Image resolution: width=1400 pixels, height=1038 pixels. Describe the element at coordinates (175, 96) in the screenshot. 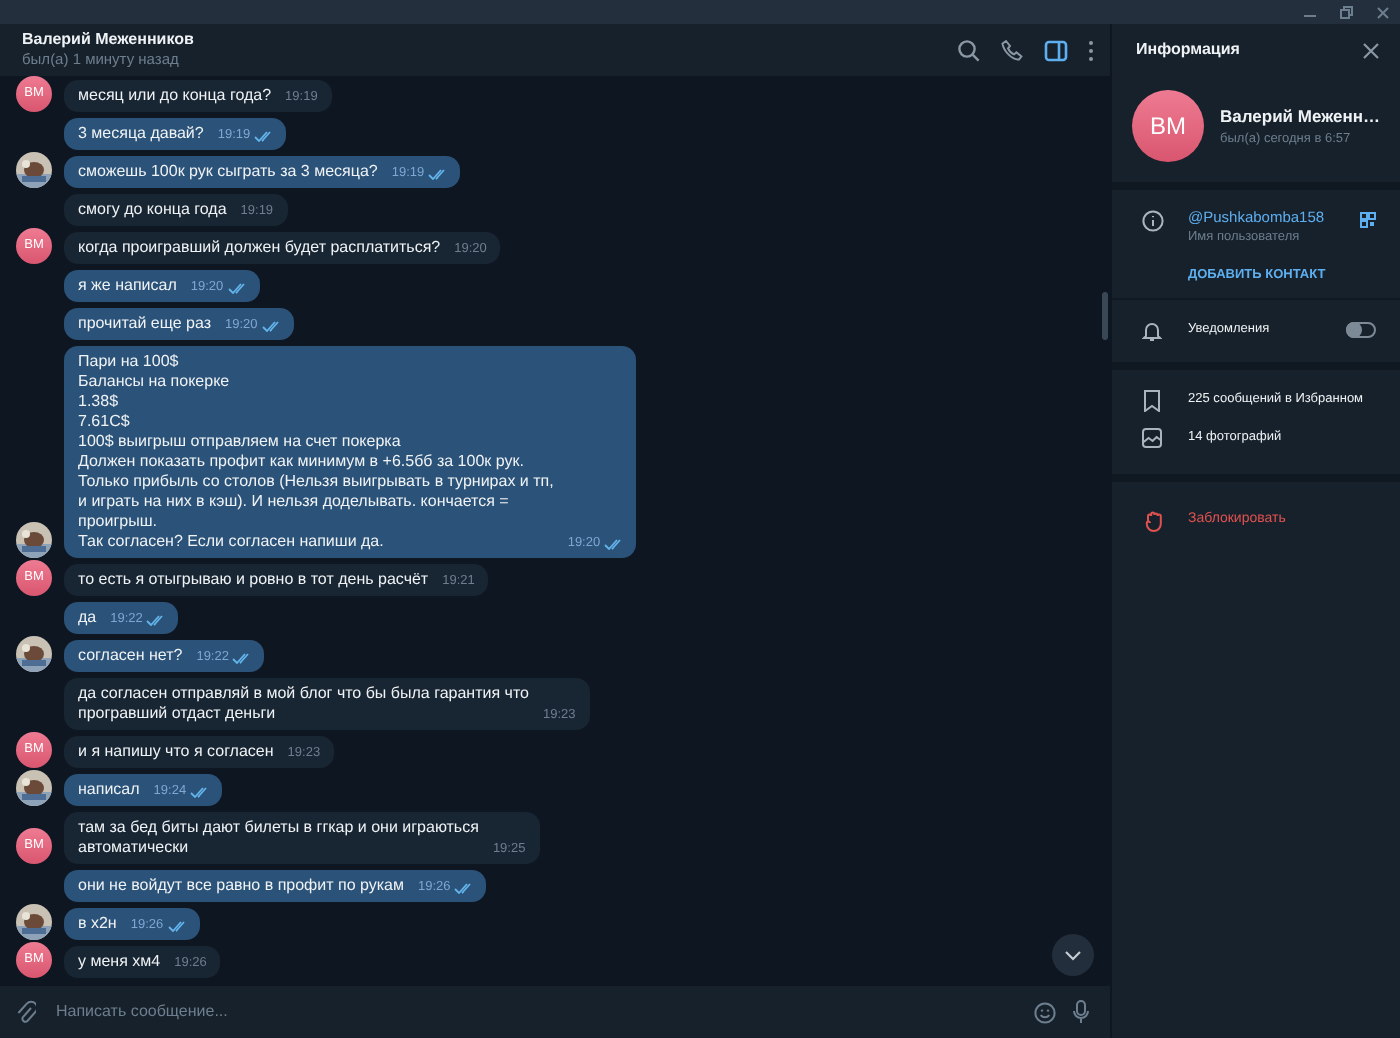

I see `message-text: месяц или до конца года?` at that location.